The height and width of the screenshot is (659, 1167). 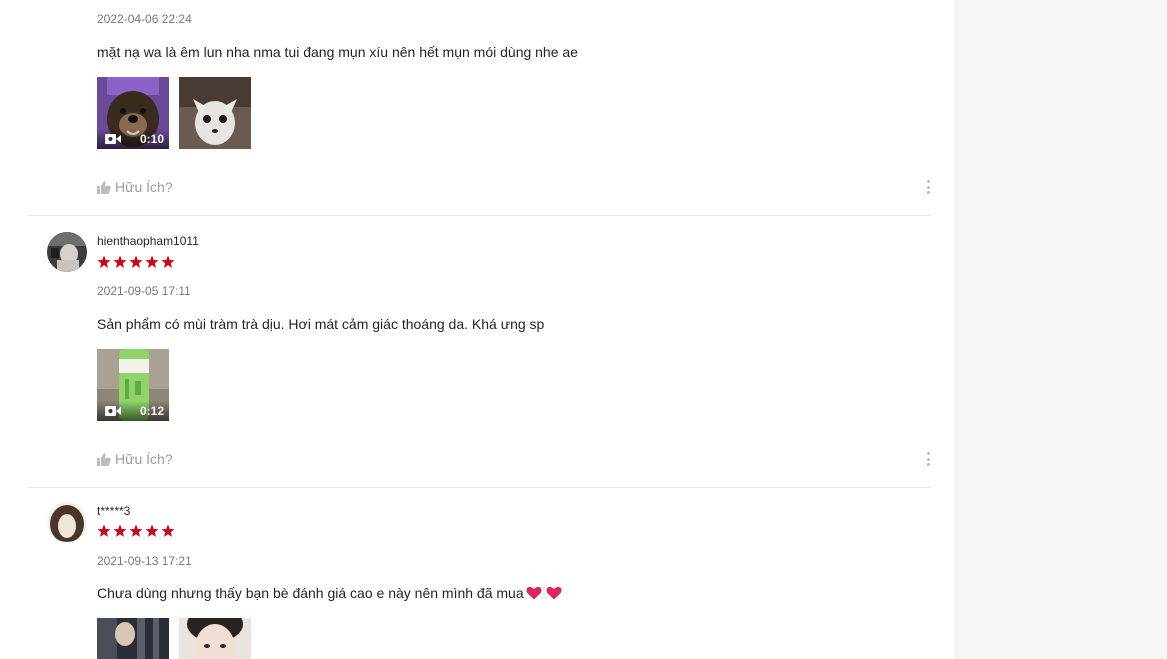 I want to click on video-duration-bar: 0:12, so click(x=133, y=411).